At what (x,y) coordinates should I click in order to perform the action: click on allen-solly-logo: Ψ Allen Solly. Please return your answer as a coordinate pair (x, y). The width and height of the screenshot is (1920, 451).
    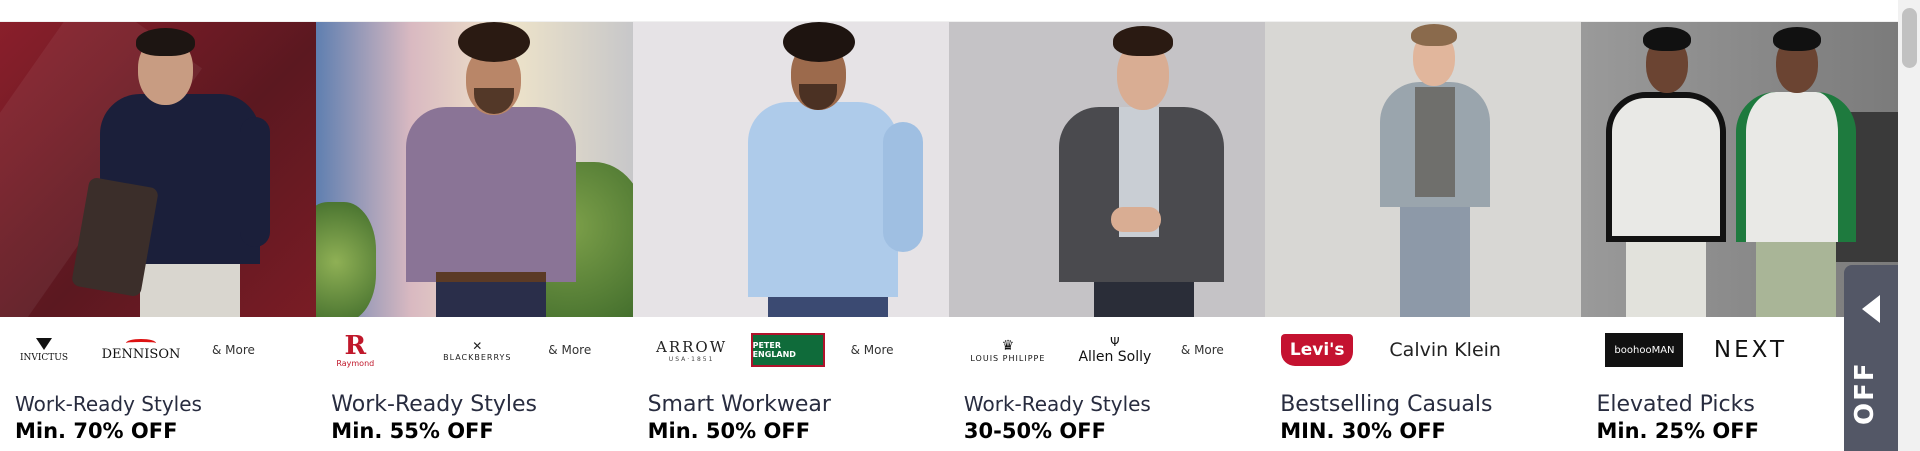
    Looking at the image, I should click on (1115, 350).